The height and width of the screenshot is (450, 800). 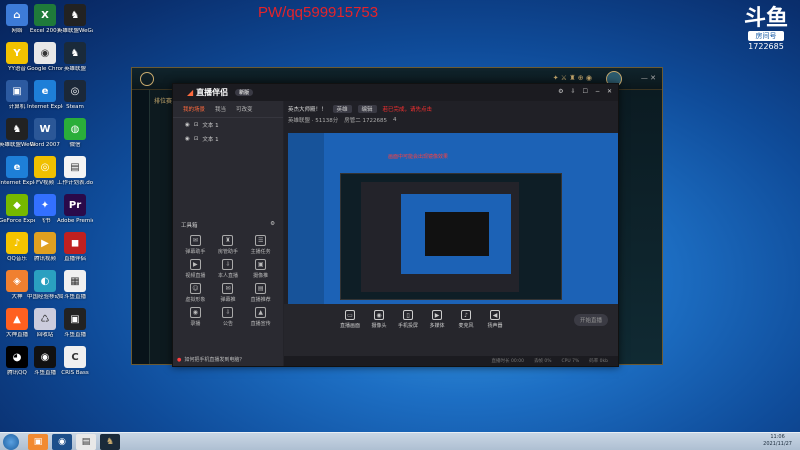 I want to click on tool-label: 虚拟形象, so click(x=195, y=300).